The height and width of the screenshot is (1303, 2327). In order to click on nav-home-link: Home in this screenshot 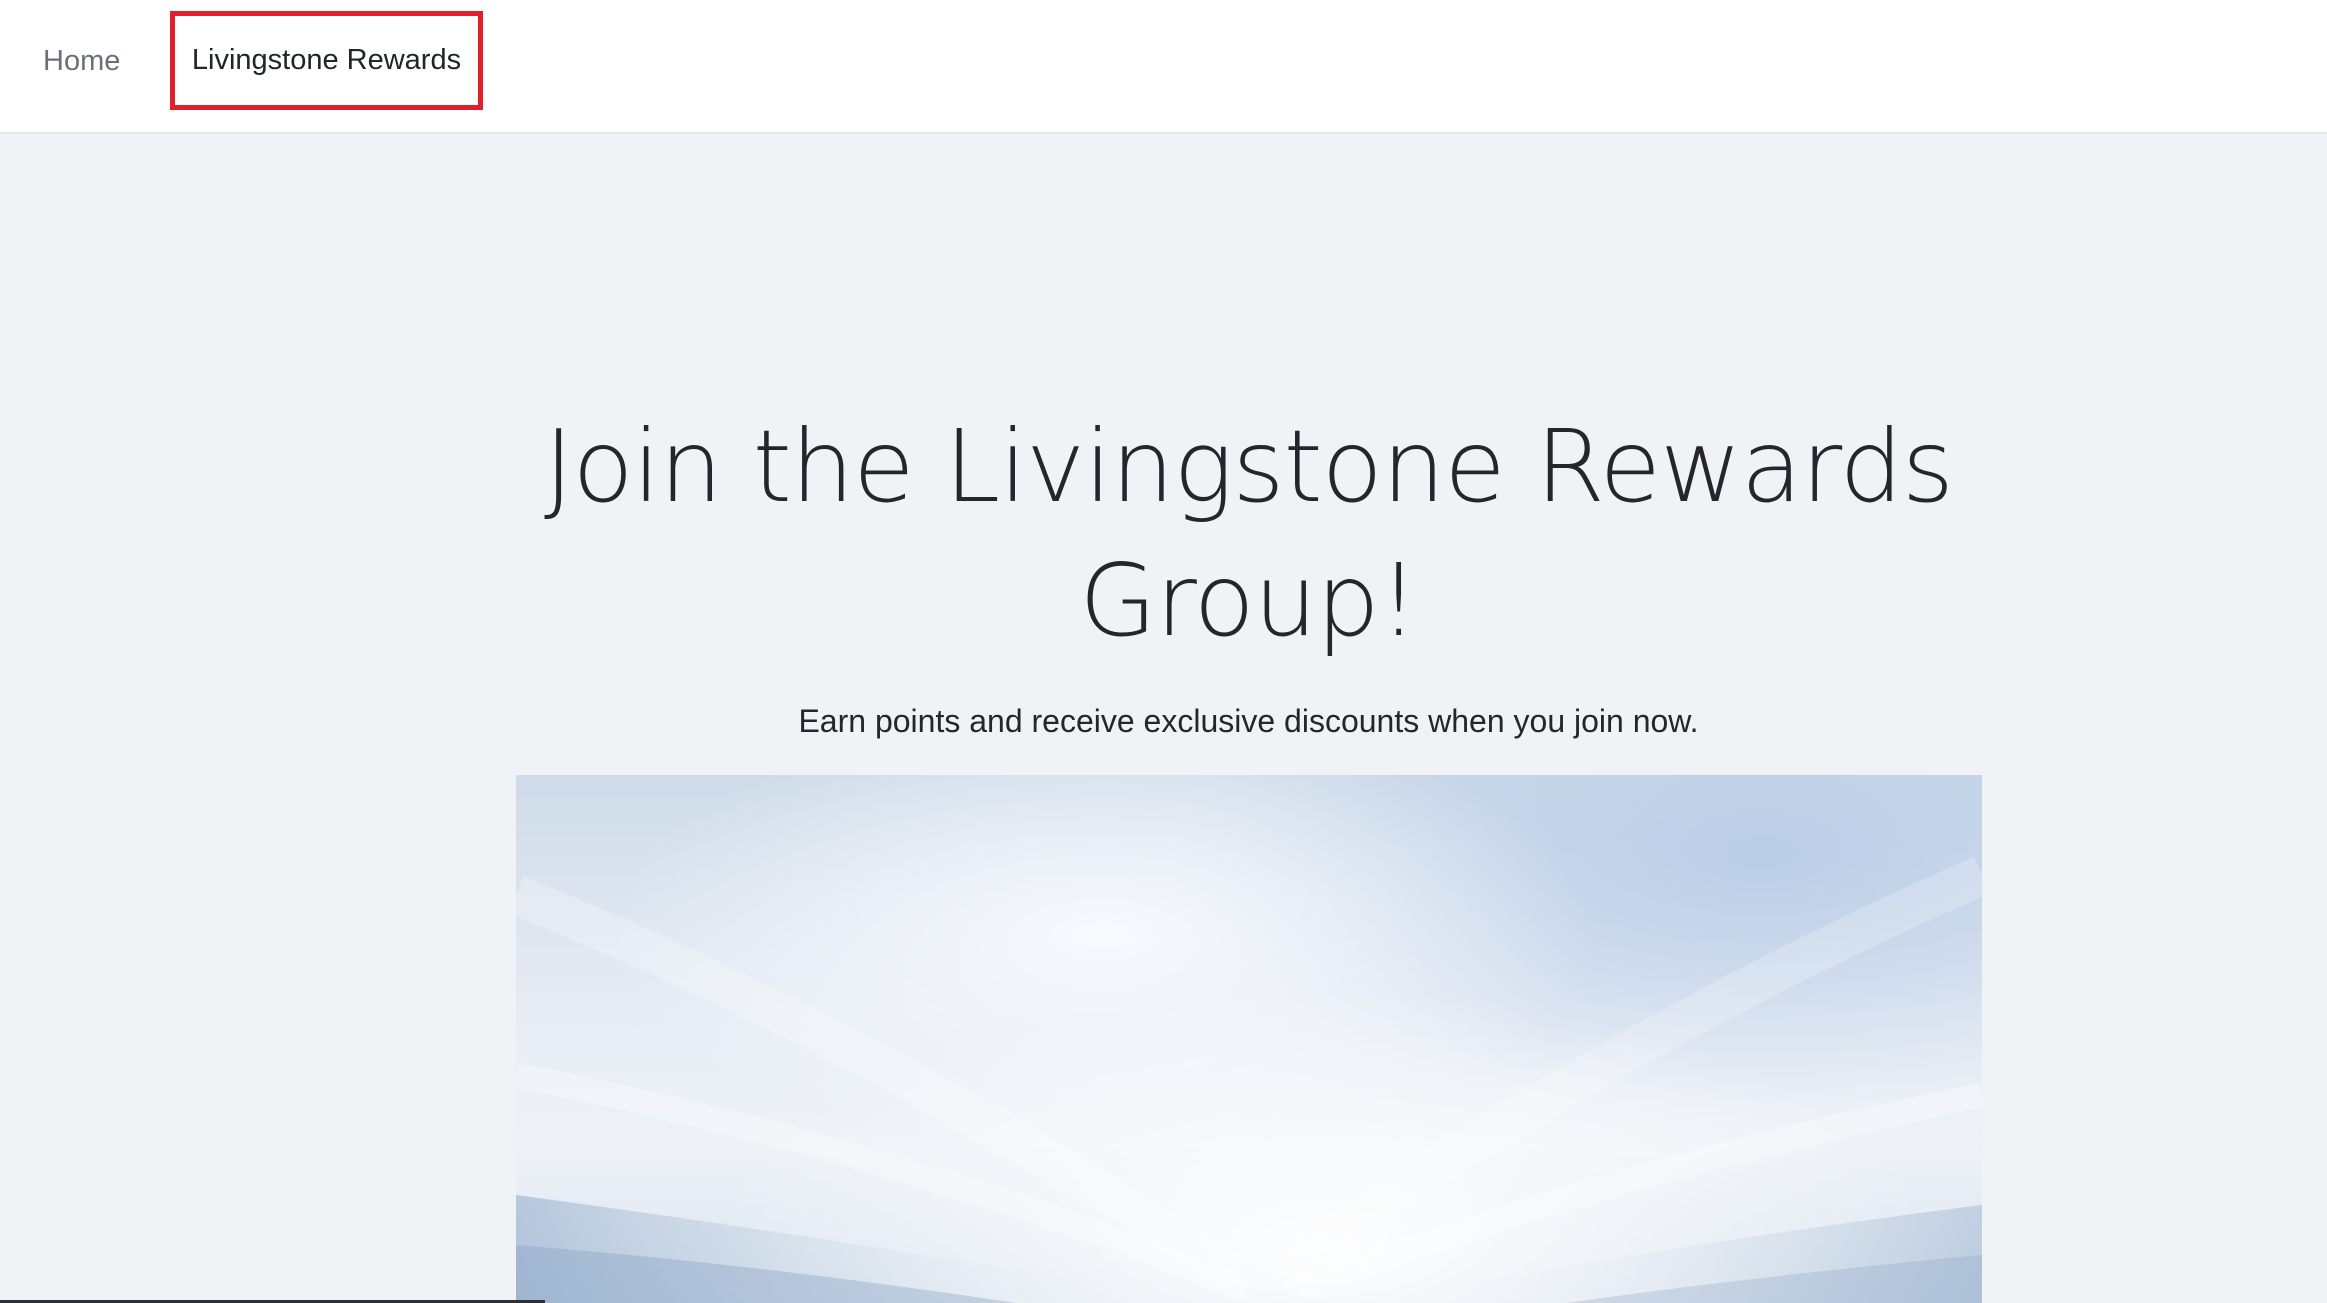, I will do `click(81, 61)`.